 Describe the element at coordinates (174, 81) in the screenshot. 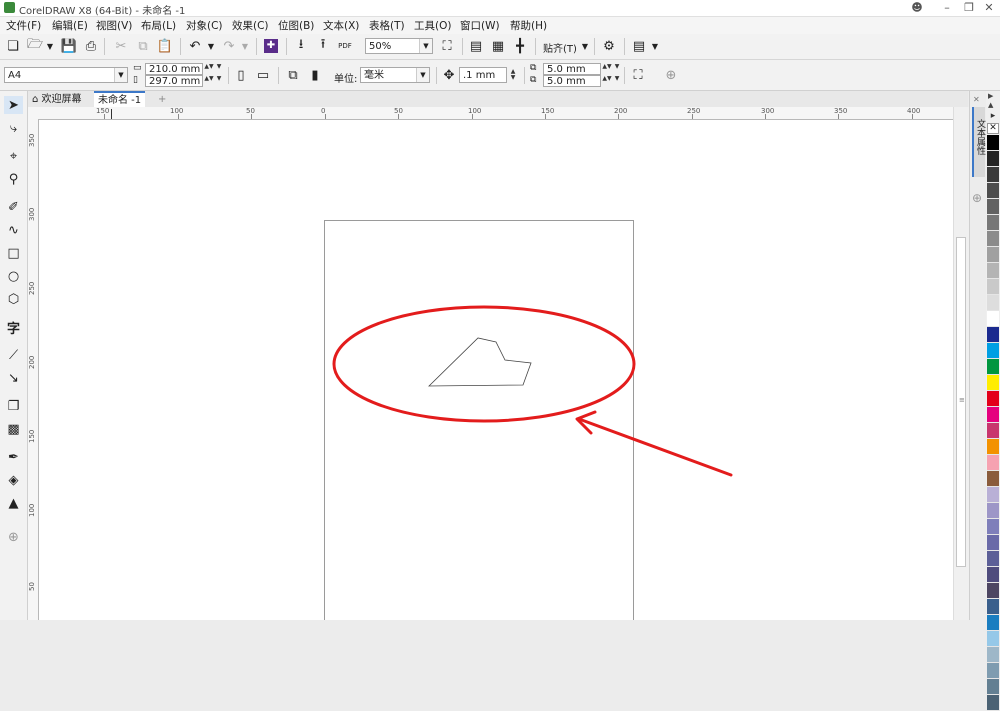

I see `page-height-input: 297.0 mm` at that location.